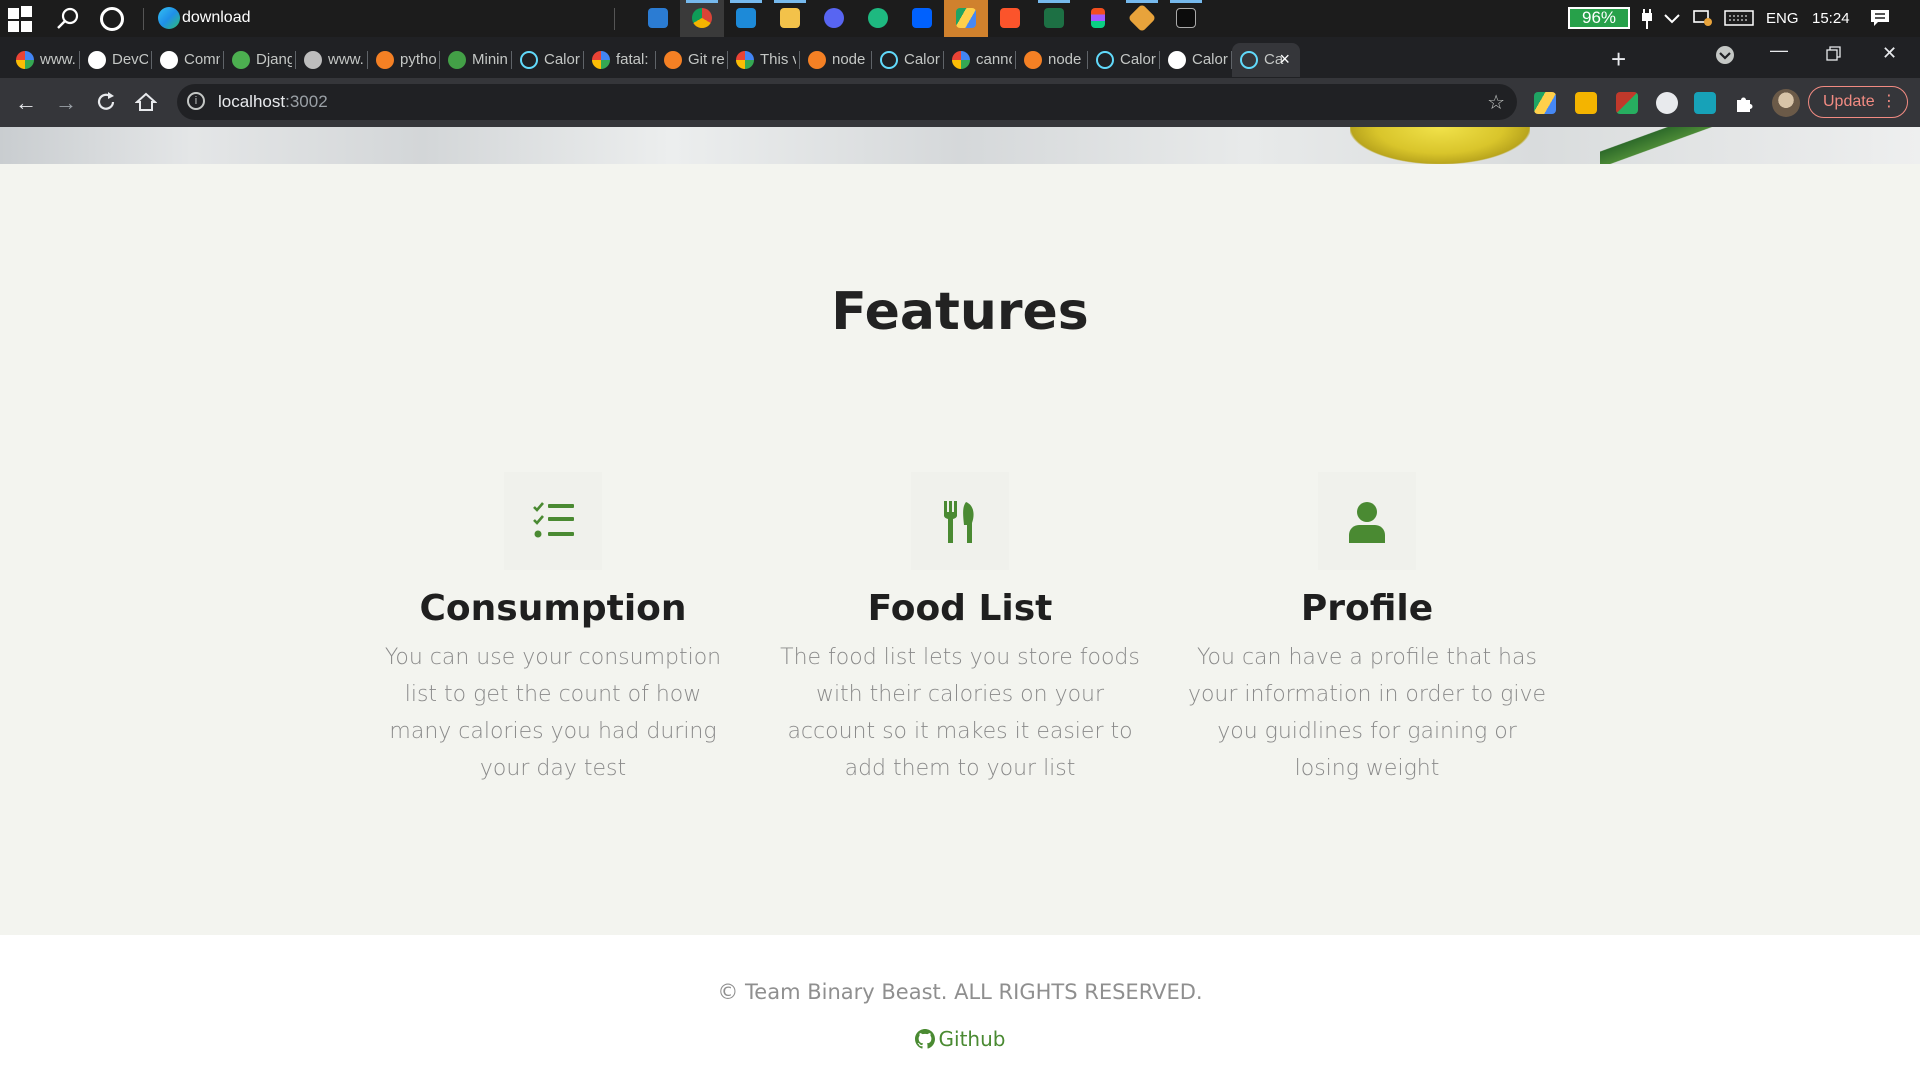  I want to click on site-info-icon: i, so click(196, 101).